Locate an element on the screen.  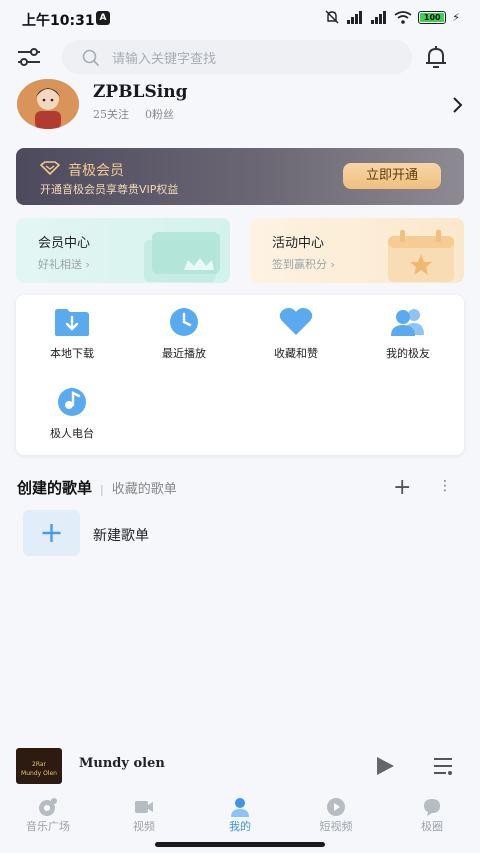
new-playlist-label: 新建歌单 is located at coordinates (121, 535).